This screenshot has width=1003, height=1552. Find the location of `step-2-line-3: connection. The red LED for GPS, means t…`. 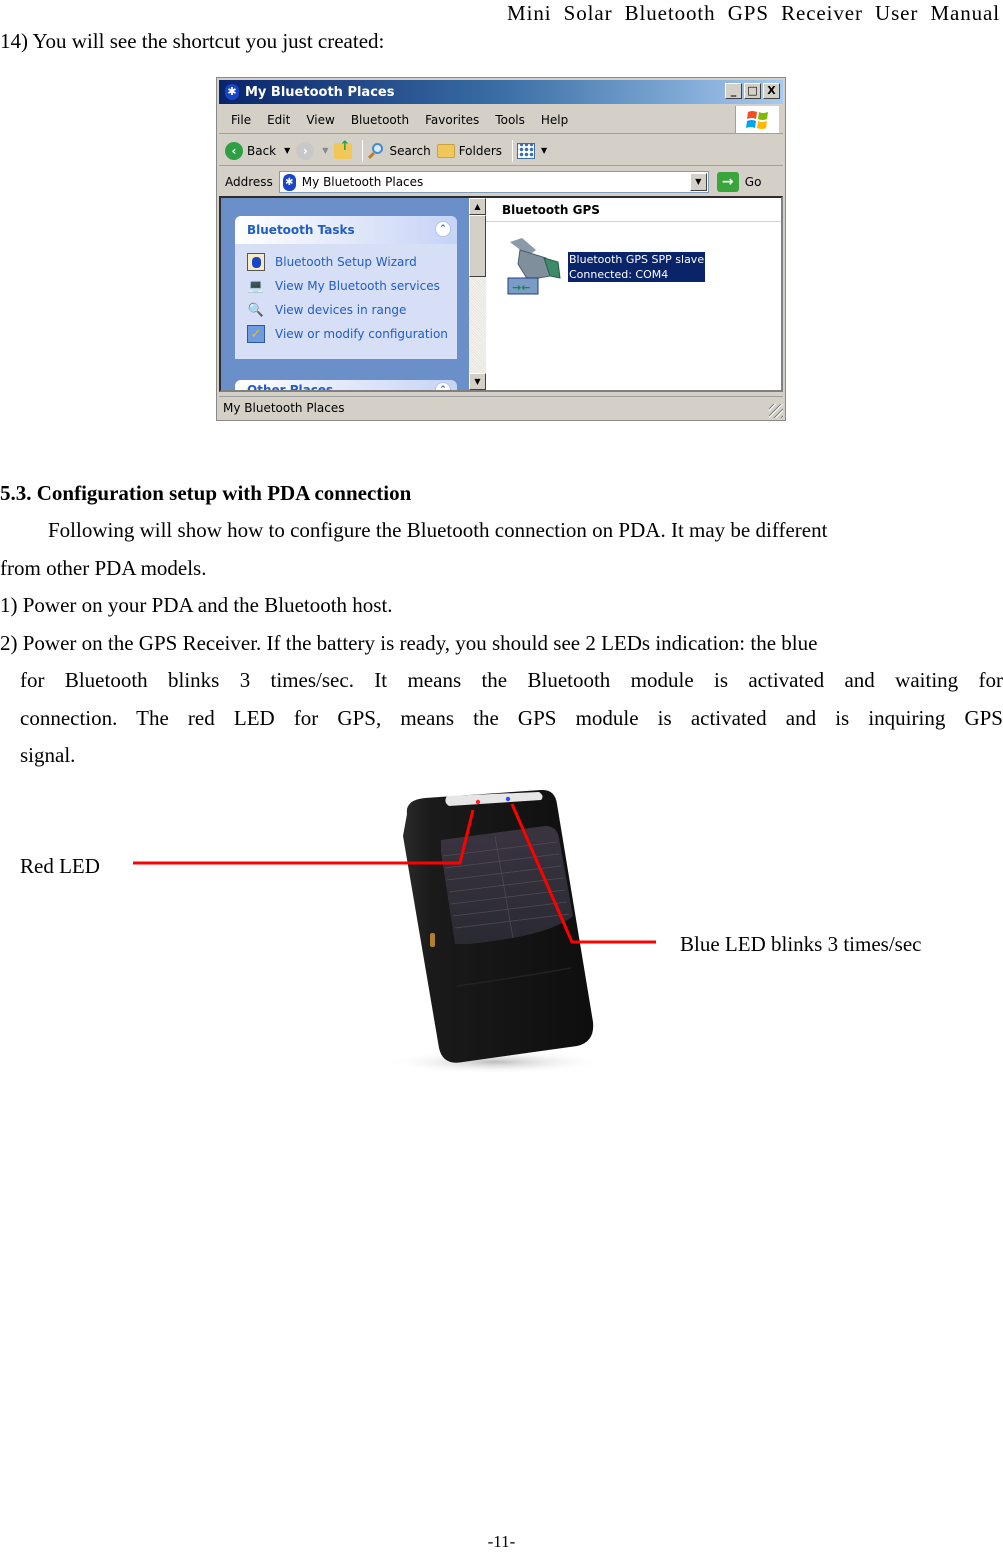

step-2-line-3: connection. The red LED for GPS, means t… is located at coordinates (511, 718).